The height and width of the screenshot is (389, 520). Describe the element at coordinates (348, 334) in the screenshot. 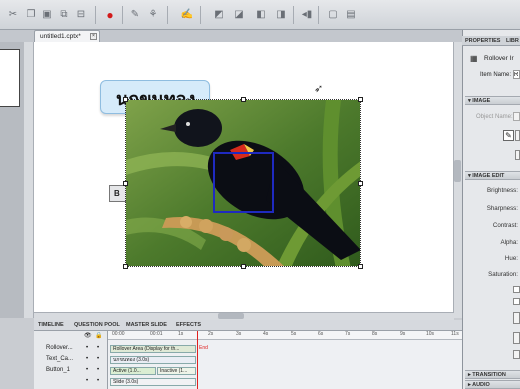

I see `timeline-tick: 7s` at that location.